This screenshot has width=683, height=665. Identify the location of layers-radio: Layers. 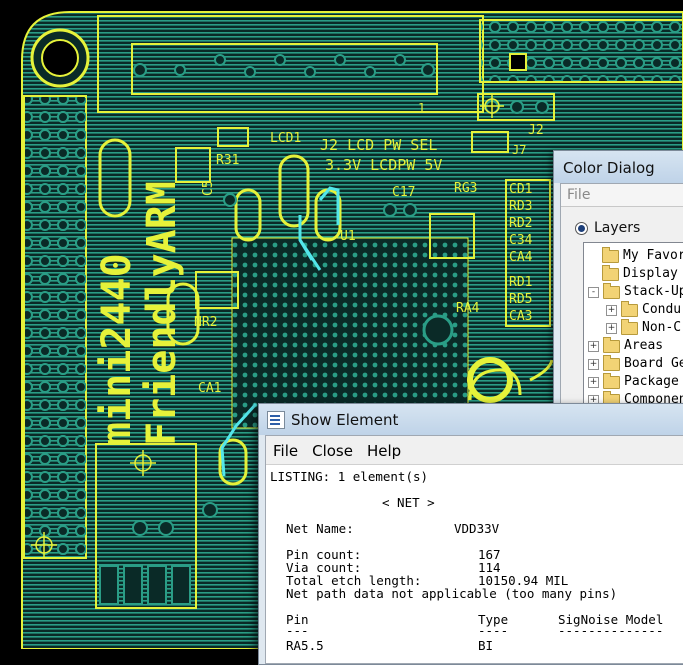
(607, 228).